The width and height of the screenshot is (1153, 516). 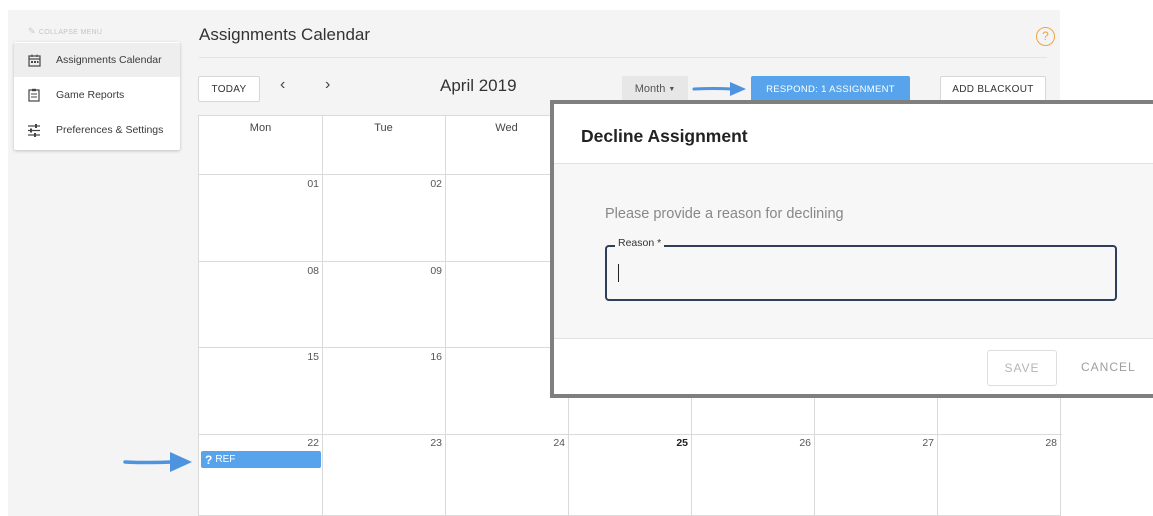 What do you see at coordinates (550, 443) in the screenshot?
I see `day-cell-number: 24` at bounding box center [550, 443].